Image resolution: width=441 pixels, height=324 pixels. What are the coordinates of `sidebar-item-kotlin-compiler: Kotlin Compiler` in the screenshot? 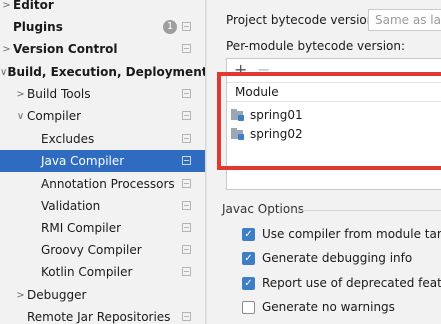 It's located at (102, 272).